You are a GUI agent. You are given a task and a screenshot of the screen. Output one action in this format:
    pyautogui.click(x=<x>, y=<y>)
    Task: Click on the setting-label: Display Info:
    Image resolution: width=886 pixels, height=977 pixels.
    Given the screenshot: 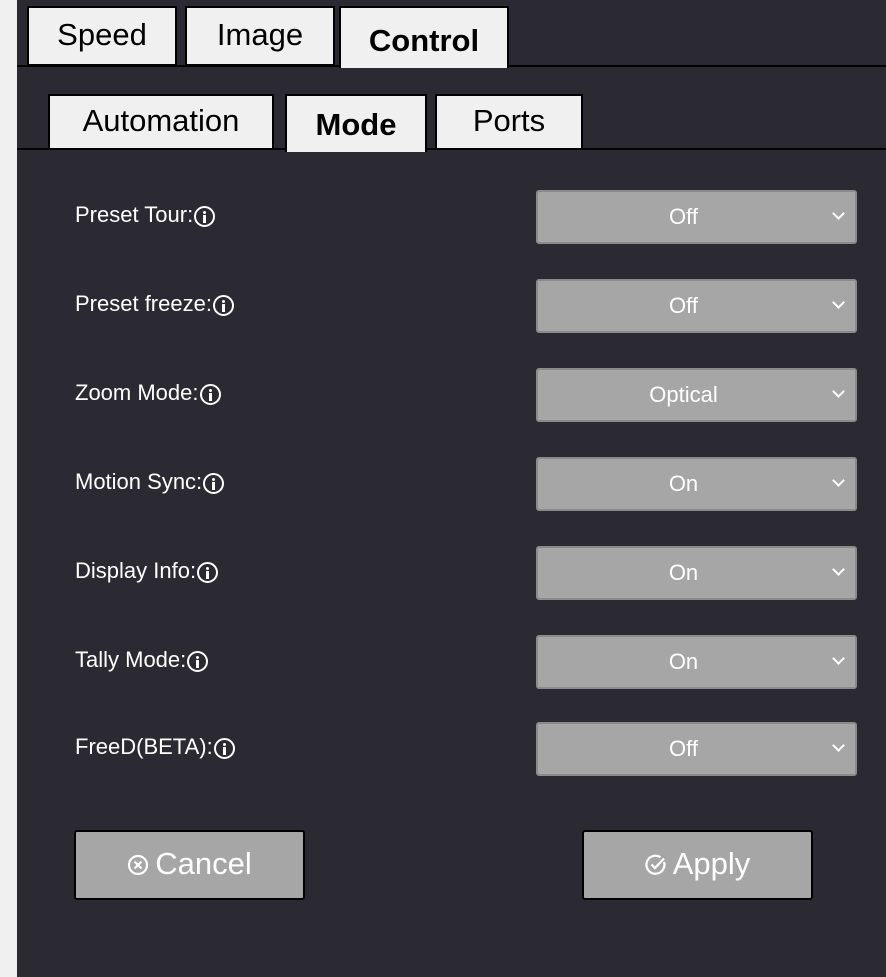 What is the action you would take?
    pyautogui.click(x=147, y=571)
    